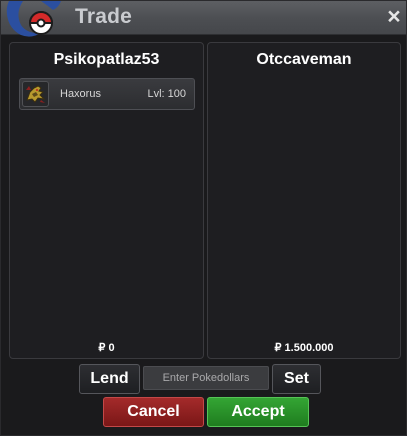 The height and width of the screenshot is (436, 407). Describe the element at coordinates (166, 94) in the screenshot. I see `pokemon-level: Lvl: 100` at that location.